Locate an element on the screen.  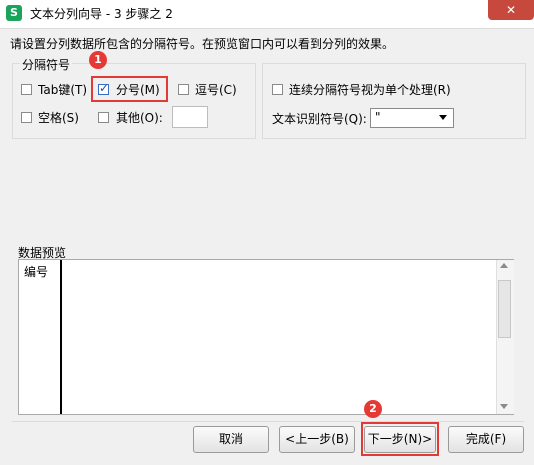
chevron-down-icon is located at coordinates (443, 117).